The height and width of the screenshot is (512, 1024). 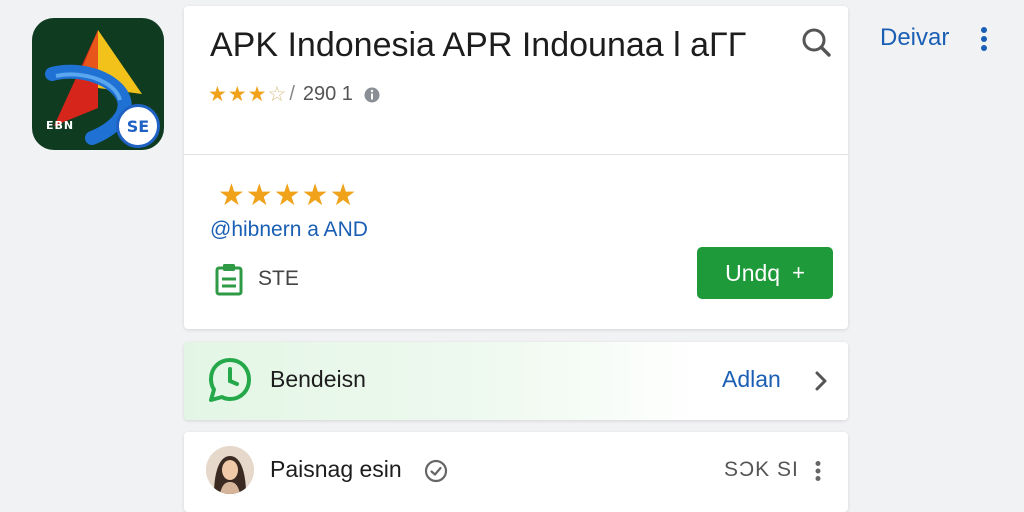 What do you see at coordinates (516, 154) in the screenshot?
I see `divider` at bounding box center [516, 154].